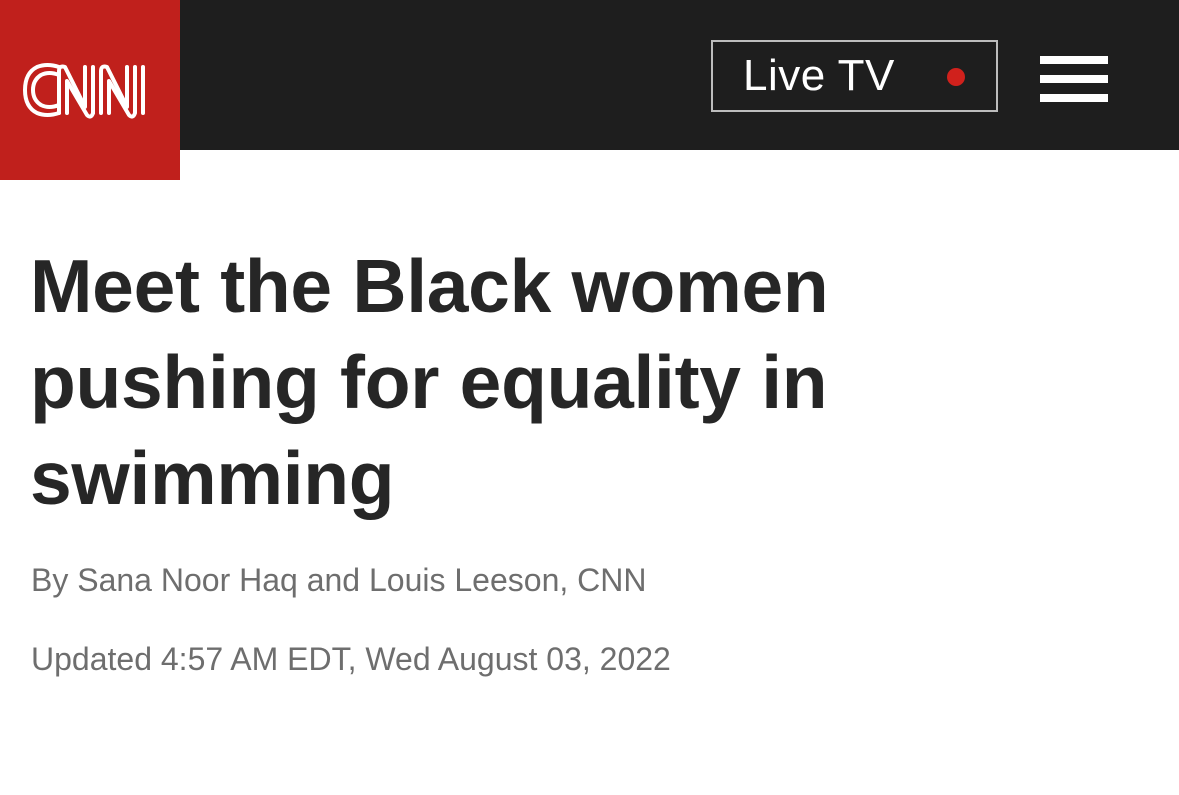  Describe the element at coordinates (351, 659) in the screenshot. I see `article-updated-timestamp: Updated 4:57 AM EDT, Wed August 03, 2022` at that location.